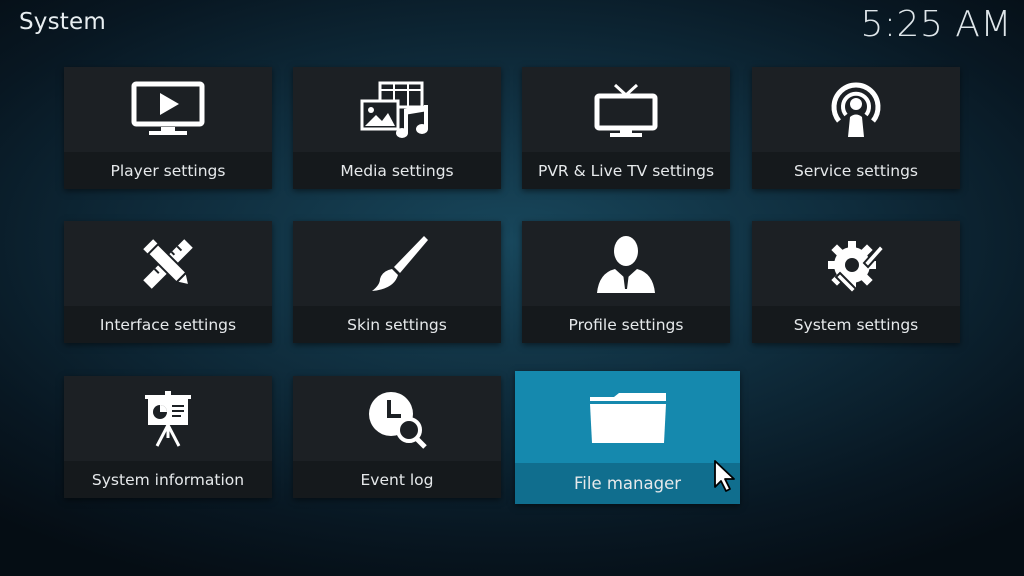  What do you see at coordinates (168, 170) in the screenshot?
I see `tile-label: Player settings` at bounding box center [168, 170].